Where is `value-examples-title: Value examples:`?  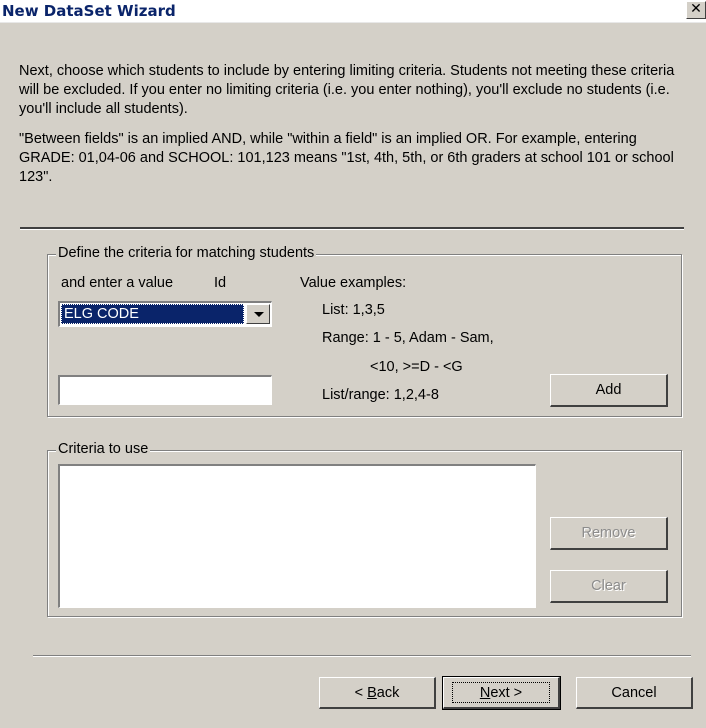 value-examples-title: Value examples: is located at coordinates (353, 283).